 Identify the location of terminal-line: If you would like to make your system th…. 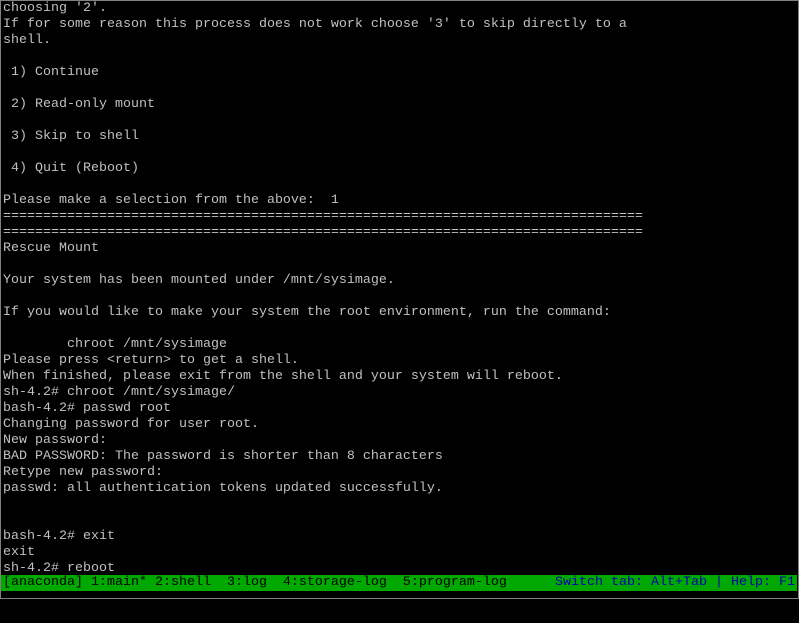
(307, 312).